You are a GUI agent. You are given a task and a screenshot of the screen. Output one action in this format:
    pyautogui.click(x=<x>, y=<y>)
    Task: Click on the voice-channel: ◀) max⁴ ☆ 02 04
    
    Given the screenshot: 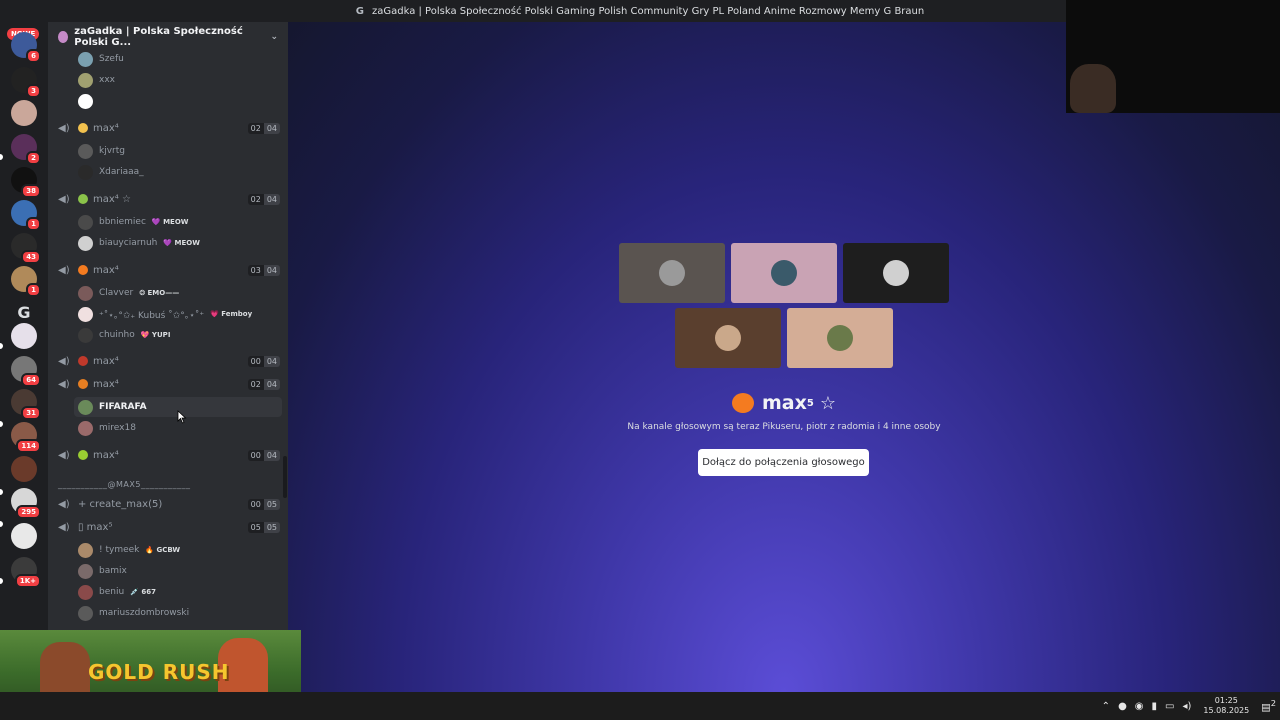 What is the action you would take?
    pyautogui.click(x=169, y=199)
    